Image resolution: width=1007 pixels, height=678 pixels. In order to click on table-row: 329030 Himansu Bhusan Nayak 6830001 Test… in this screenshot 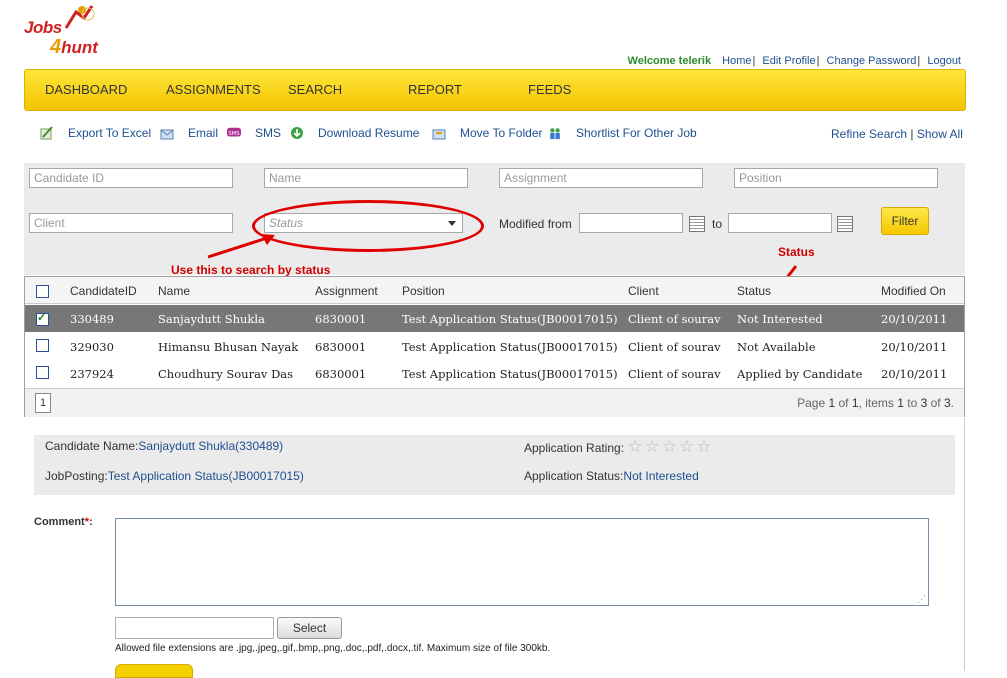, I will do `click(494, 346)`.